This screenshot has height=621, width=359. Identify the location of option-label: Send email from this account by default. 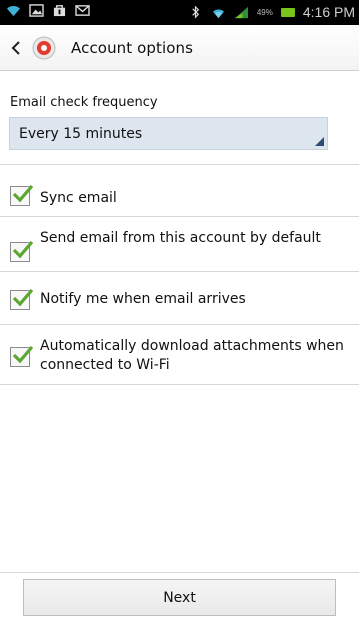
(180, 238).